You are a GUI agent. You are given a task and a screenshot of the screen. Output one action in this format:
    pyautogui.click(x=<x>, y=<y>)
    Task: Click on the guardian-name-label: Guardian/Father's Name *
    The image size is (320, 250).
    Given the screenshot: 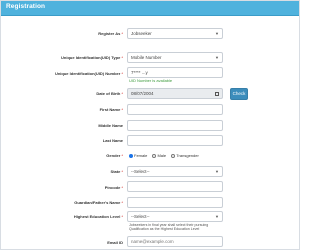 What is the action you would take?
    pyautogui.click(x=98, y=202)
    